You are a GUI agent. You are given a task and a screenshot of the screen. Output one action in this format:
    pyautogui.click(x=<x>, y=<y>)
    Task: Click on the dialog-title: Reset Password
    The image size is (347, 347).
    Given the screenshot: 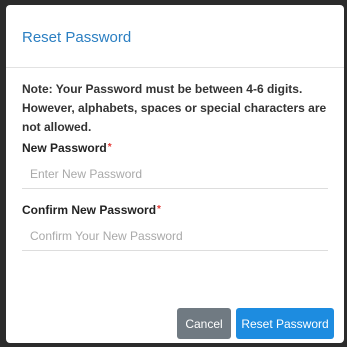 What is the action you would take?
    pyautogui.click(x=77, y=37)
    